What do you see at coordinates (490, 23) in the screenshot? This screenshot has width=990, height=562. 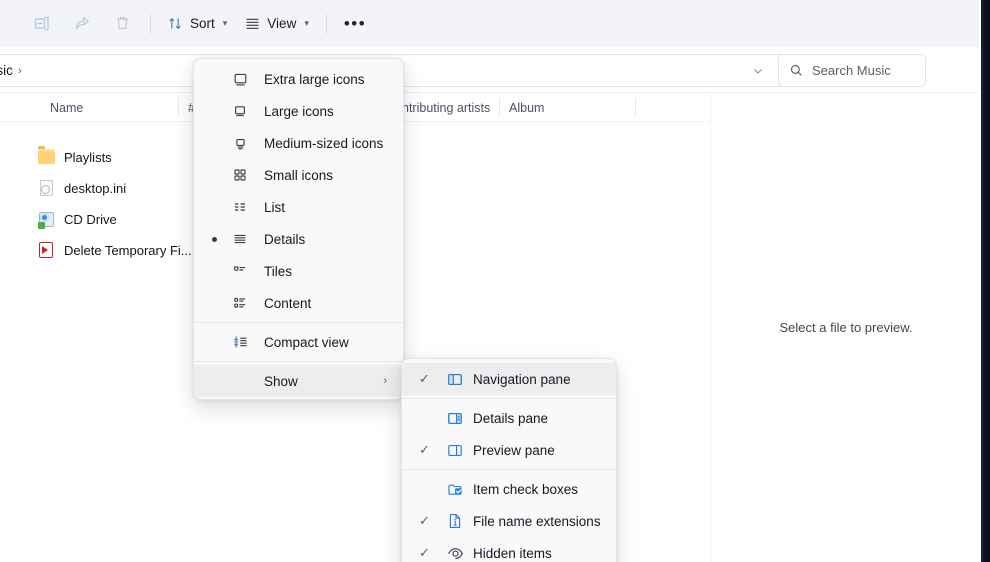 I see `command-toolbar: Sort ▾ View ▾ •••` at bounding box center [490, 23].